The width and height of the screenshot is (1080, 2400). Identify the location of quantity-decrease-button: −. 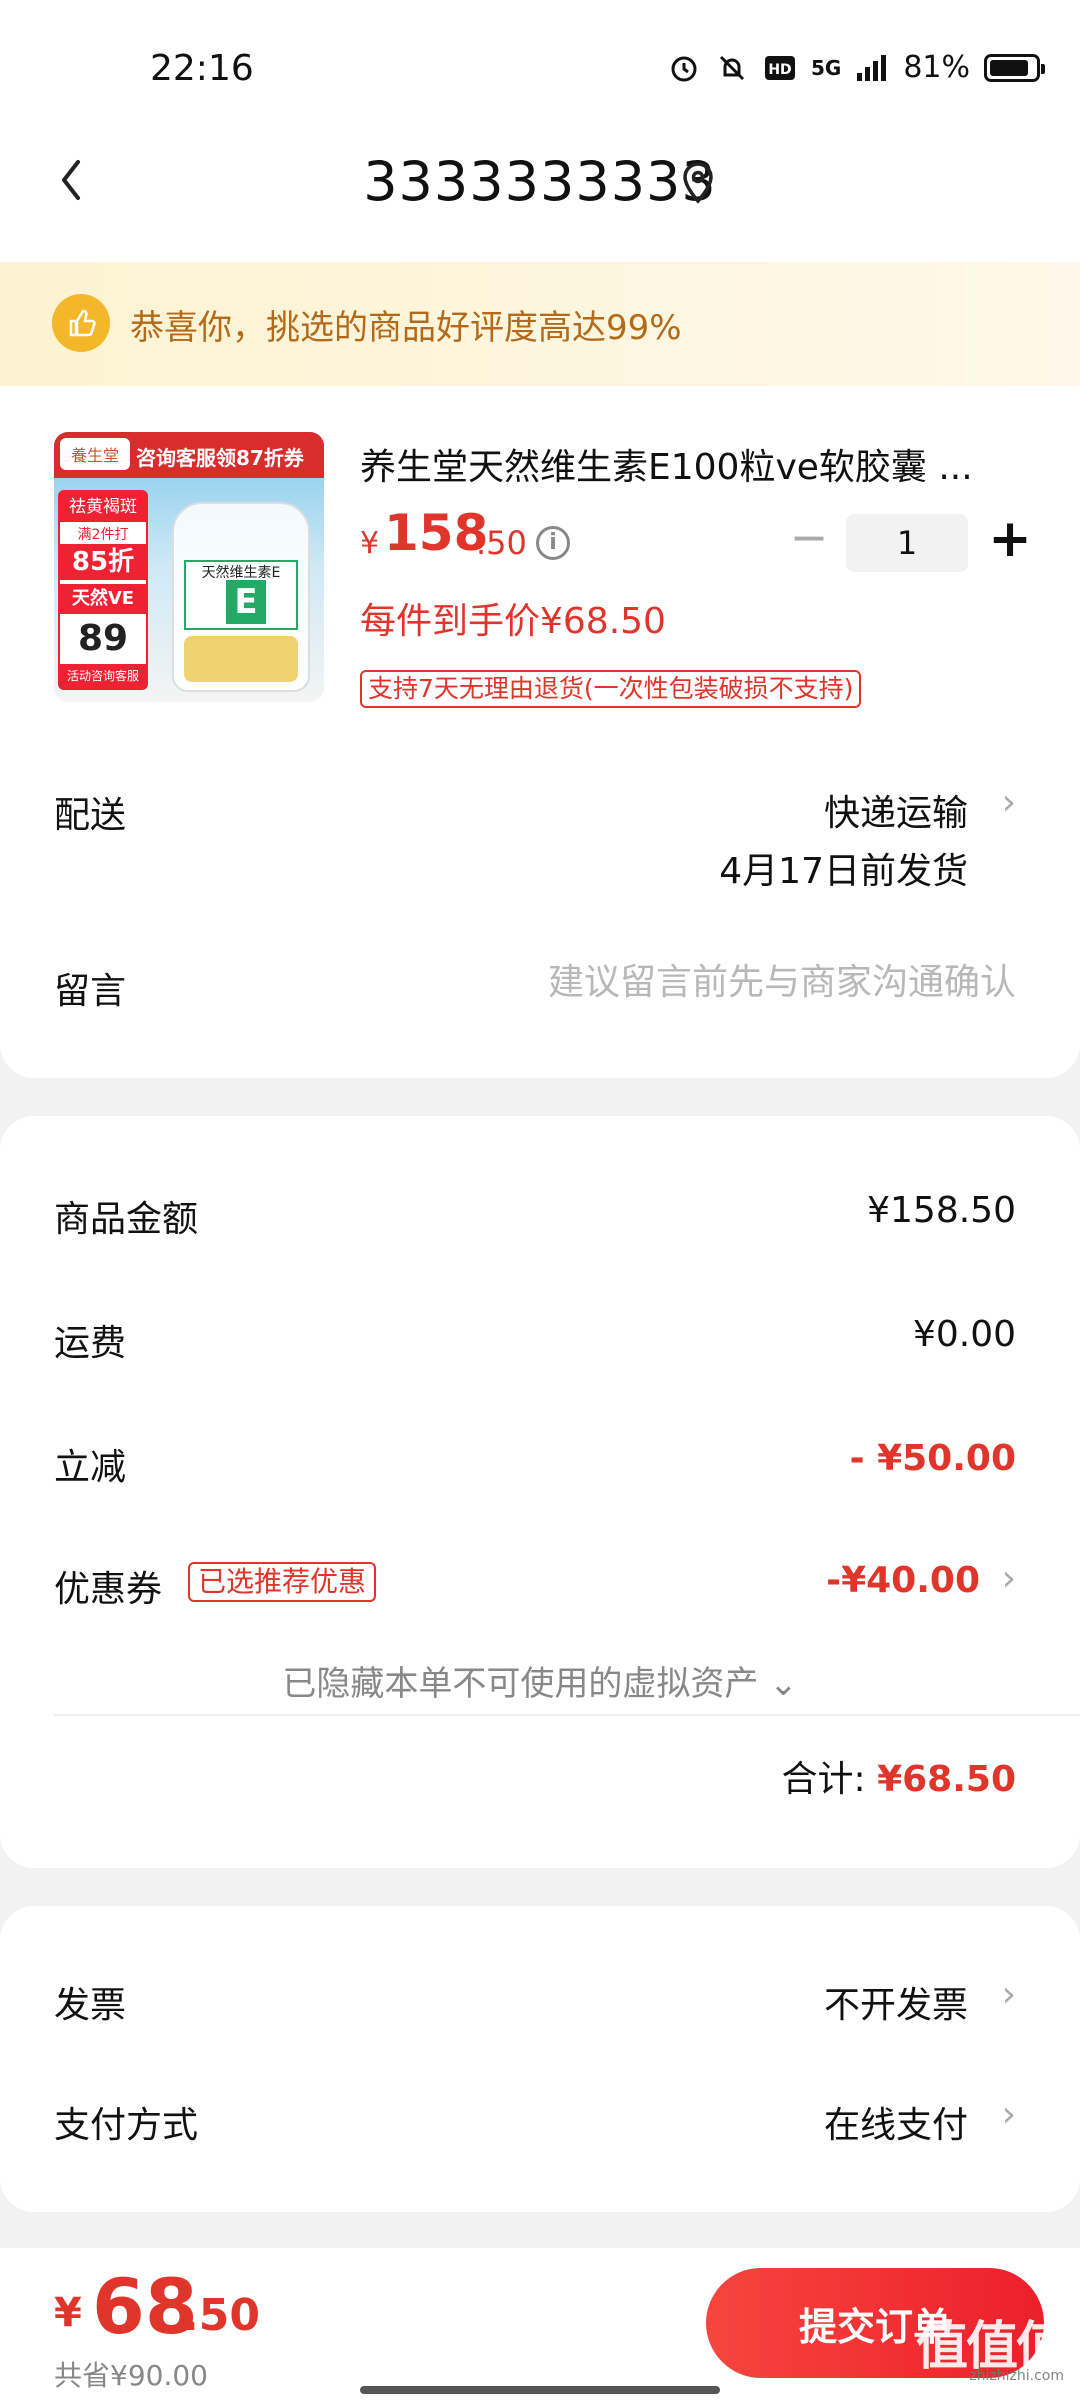
(809, 538).